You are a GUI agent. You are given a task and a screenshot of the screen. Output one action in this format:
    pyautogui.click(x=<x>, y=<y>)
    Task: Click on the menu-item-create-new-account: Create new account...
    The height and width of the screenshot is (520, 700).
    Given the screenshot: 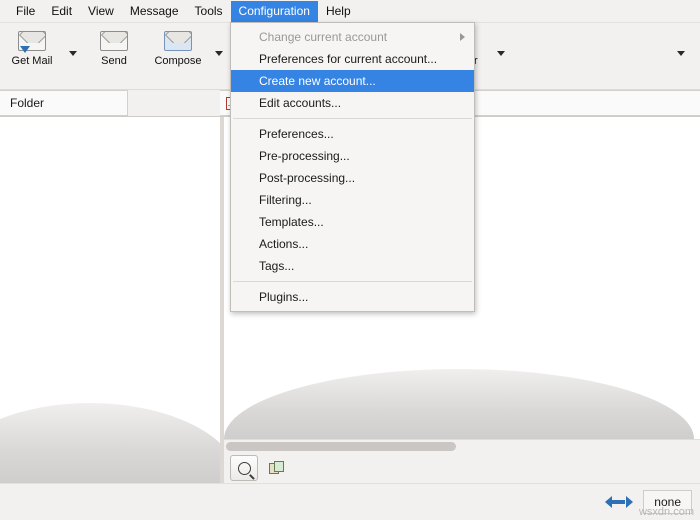 What is the action you would take?
    pyautogui.click(x=352, y=81)
    